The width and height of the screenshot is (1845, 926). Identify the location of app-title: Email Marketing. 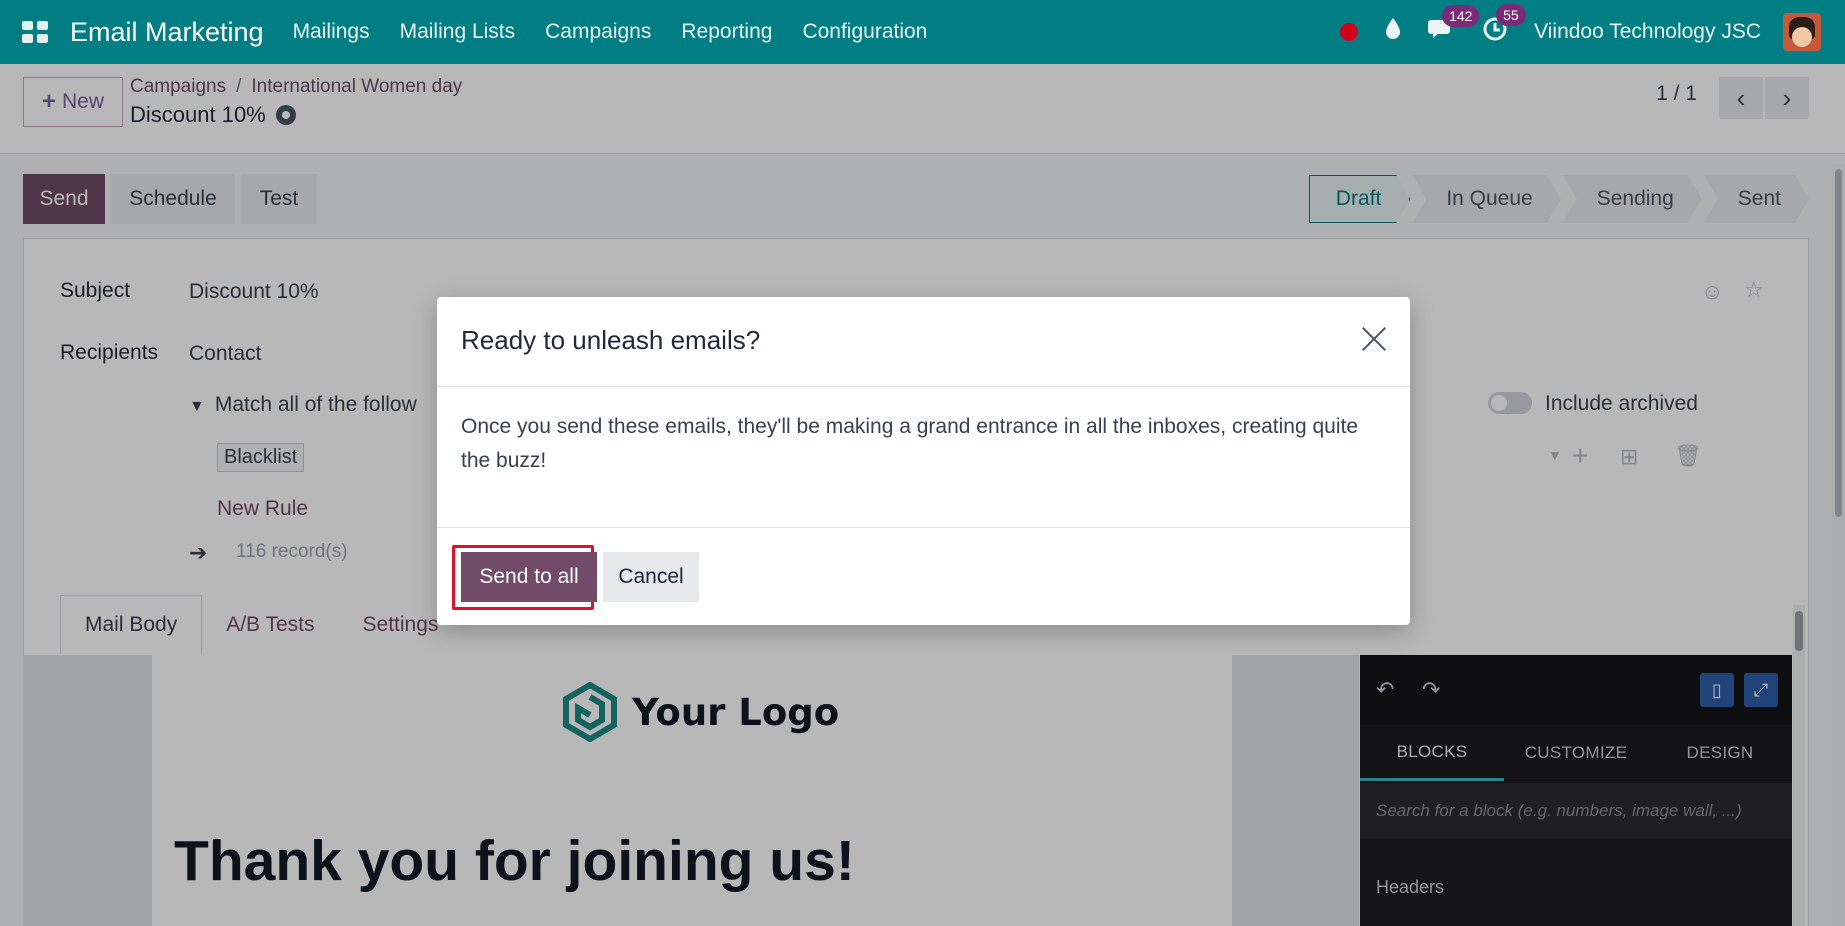
(167, 32).